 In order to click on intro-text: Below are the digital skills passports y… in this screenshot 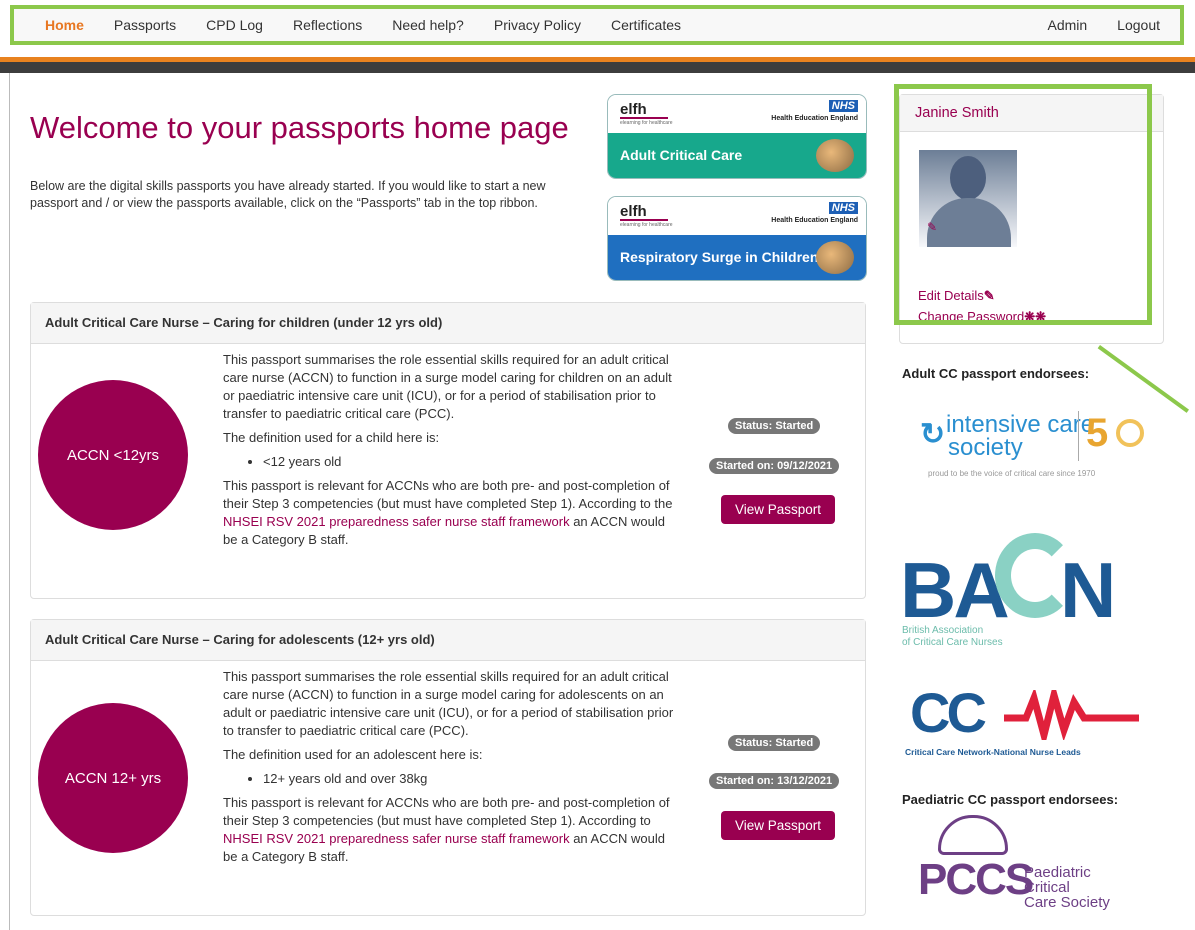, I will do `click(288, 194)`.